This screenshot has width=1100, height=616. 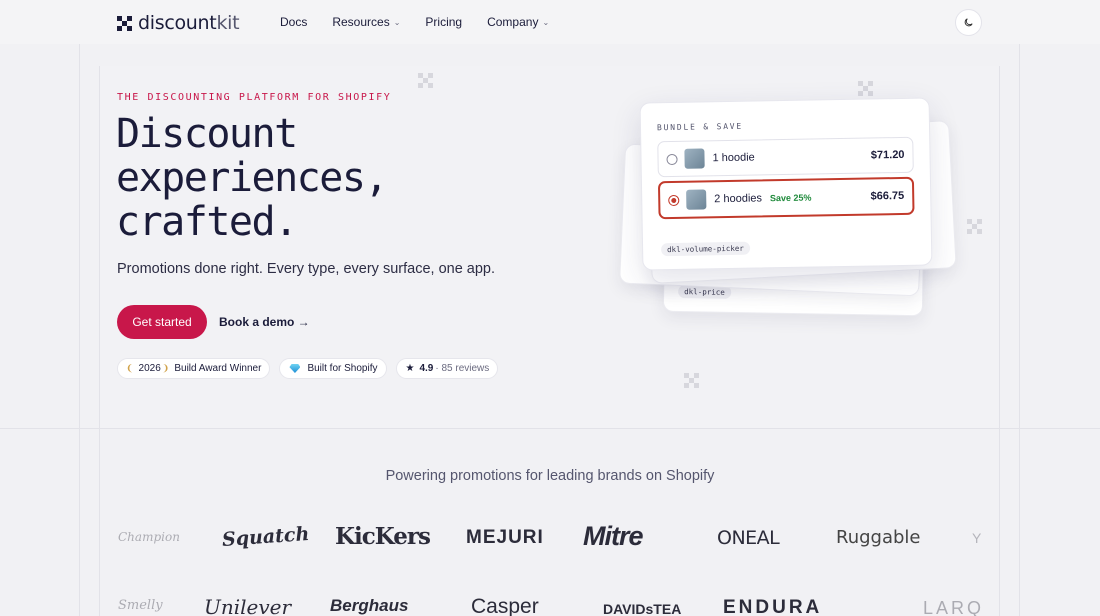 What do you see at coordinates (254, 97) in the screenshot?
I see `hero-eyebrow: THE DISCOUNTING PLATFORM FOR SHOPIFY` at bounding box center [254, 97].